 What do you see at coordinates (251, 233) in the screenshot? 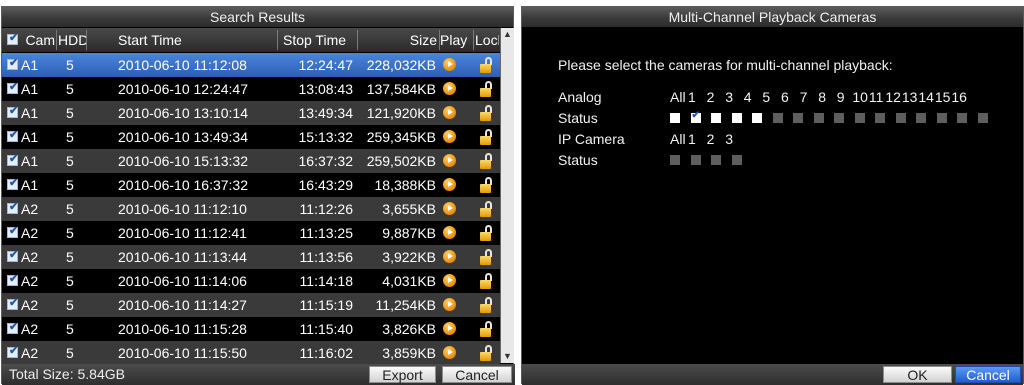
I see `table-row: ✔ A2 5 2010-06-10 11:12:41 11:13:25 9,887KB` at bounding box center [251, 233].